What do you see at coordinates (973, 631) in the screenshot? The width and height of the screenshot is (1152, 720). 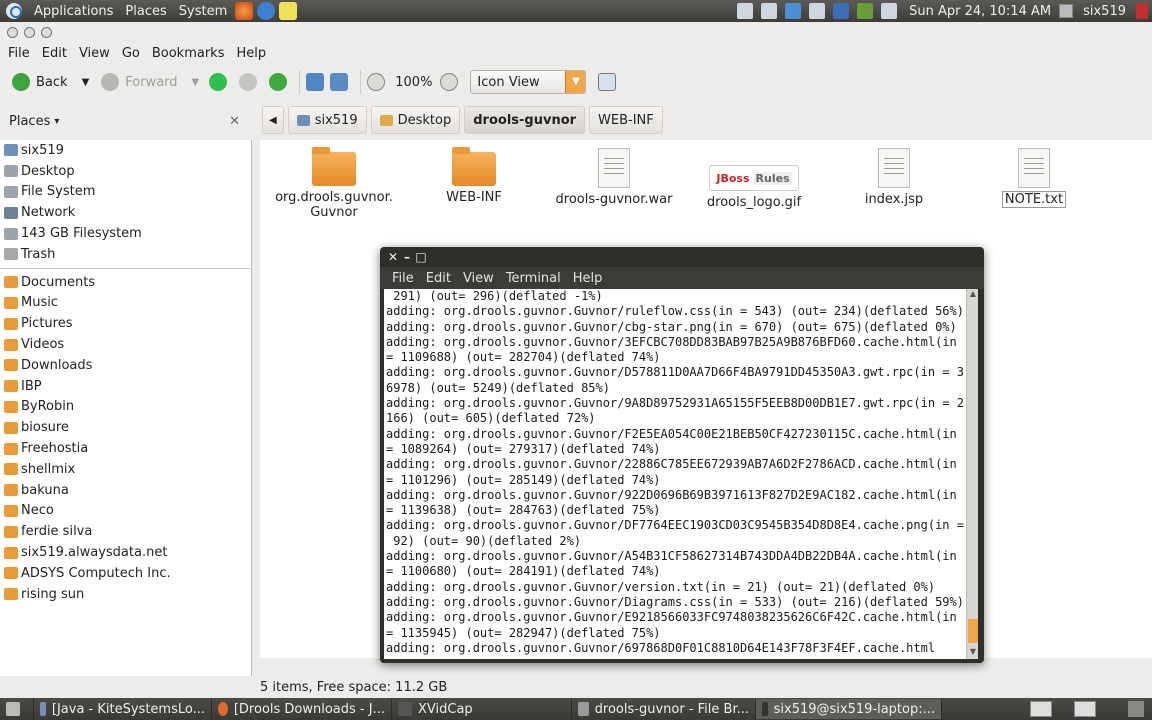 I see `scrollbar-thumb` at bounding box center [973, 631].